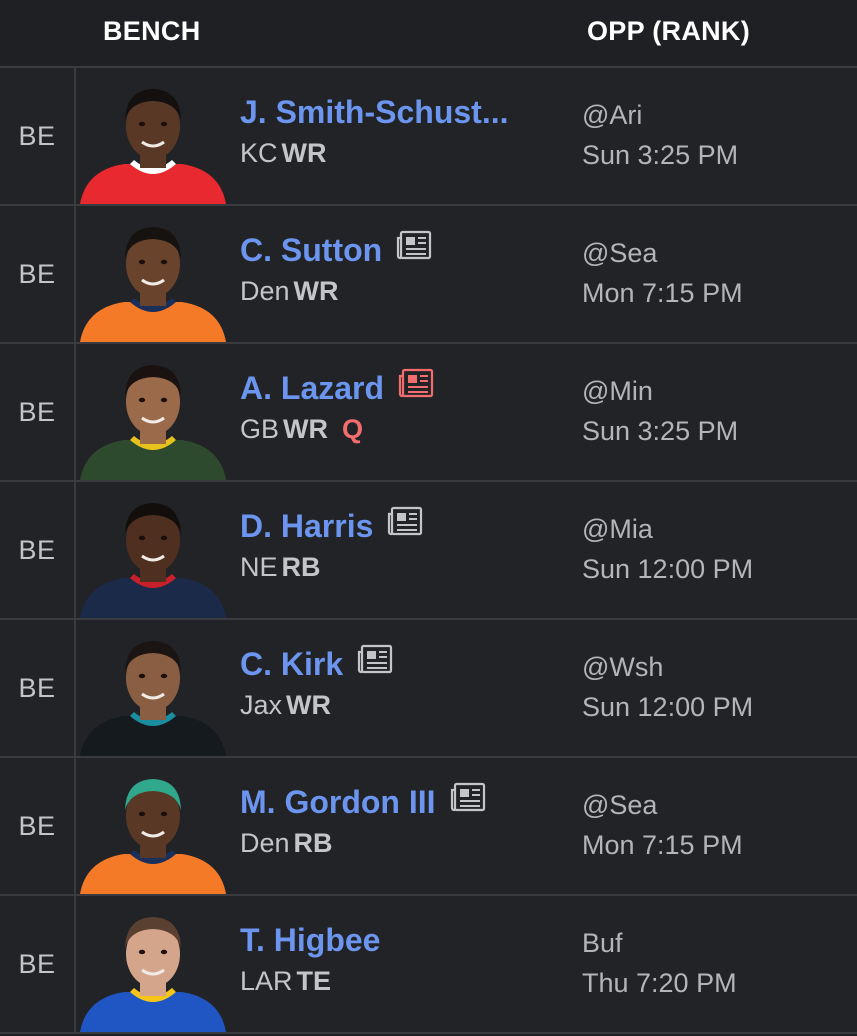  What do you see at coordinates (314, 981) in the screenshot?
I see `position-label: TE` at bounding box center [314, 981].